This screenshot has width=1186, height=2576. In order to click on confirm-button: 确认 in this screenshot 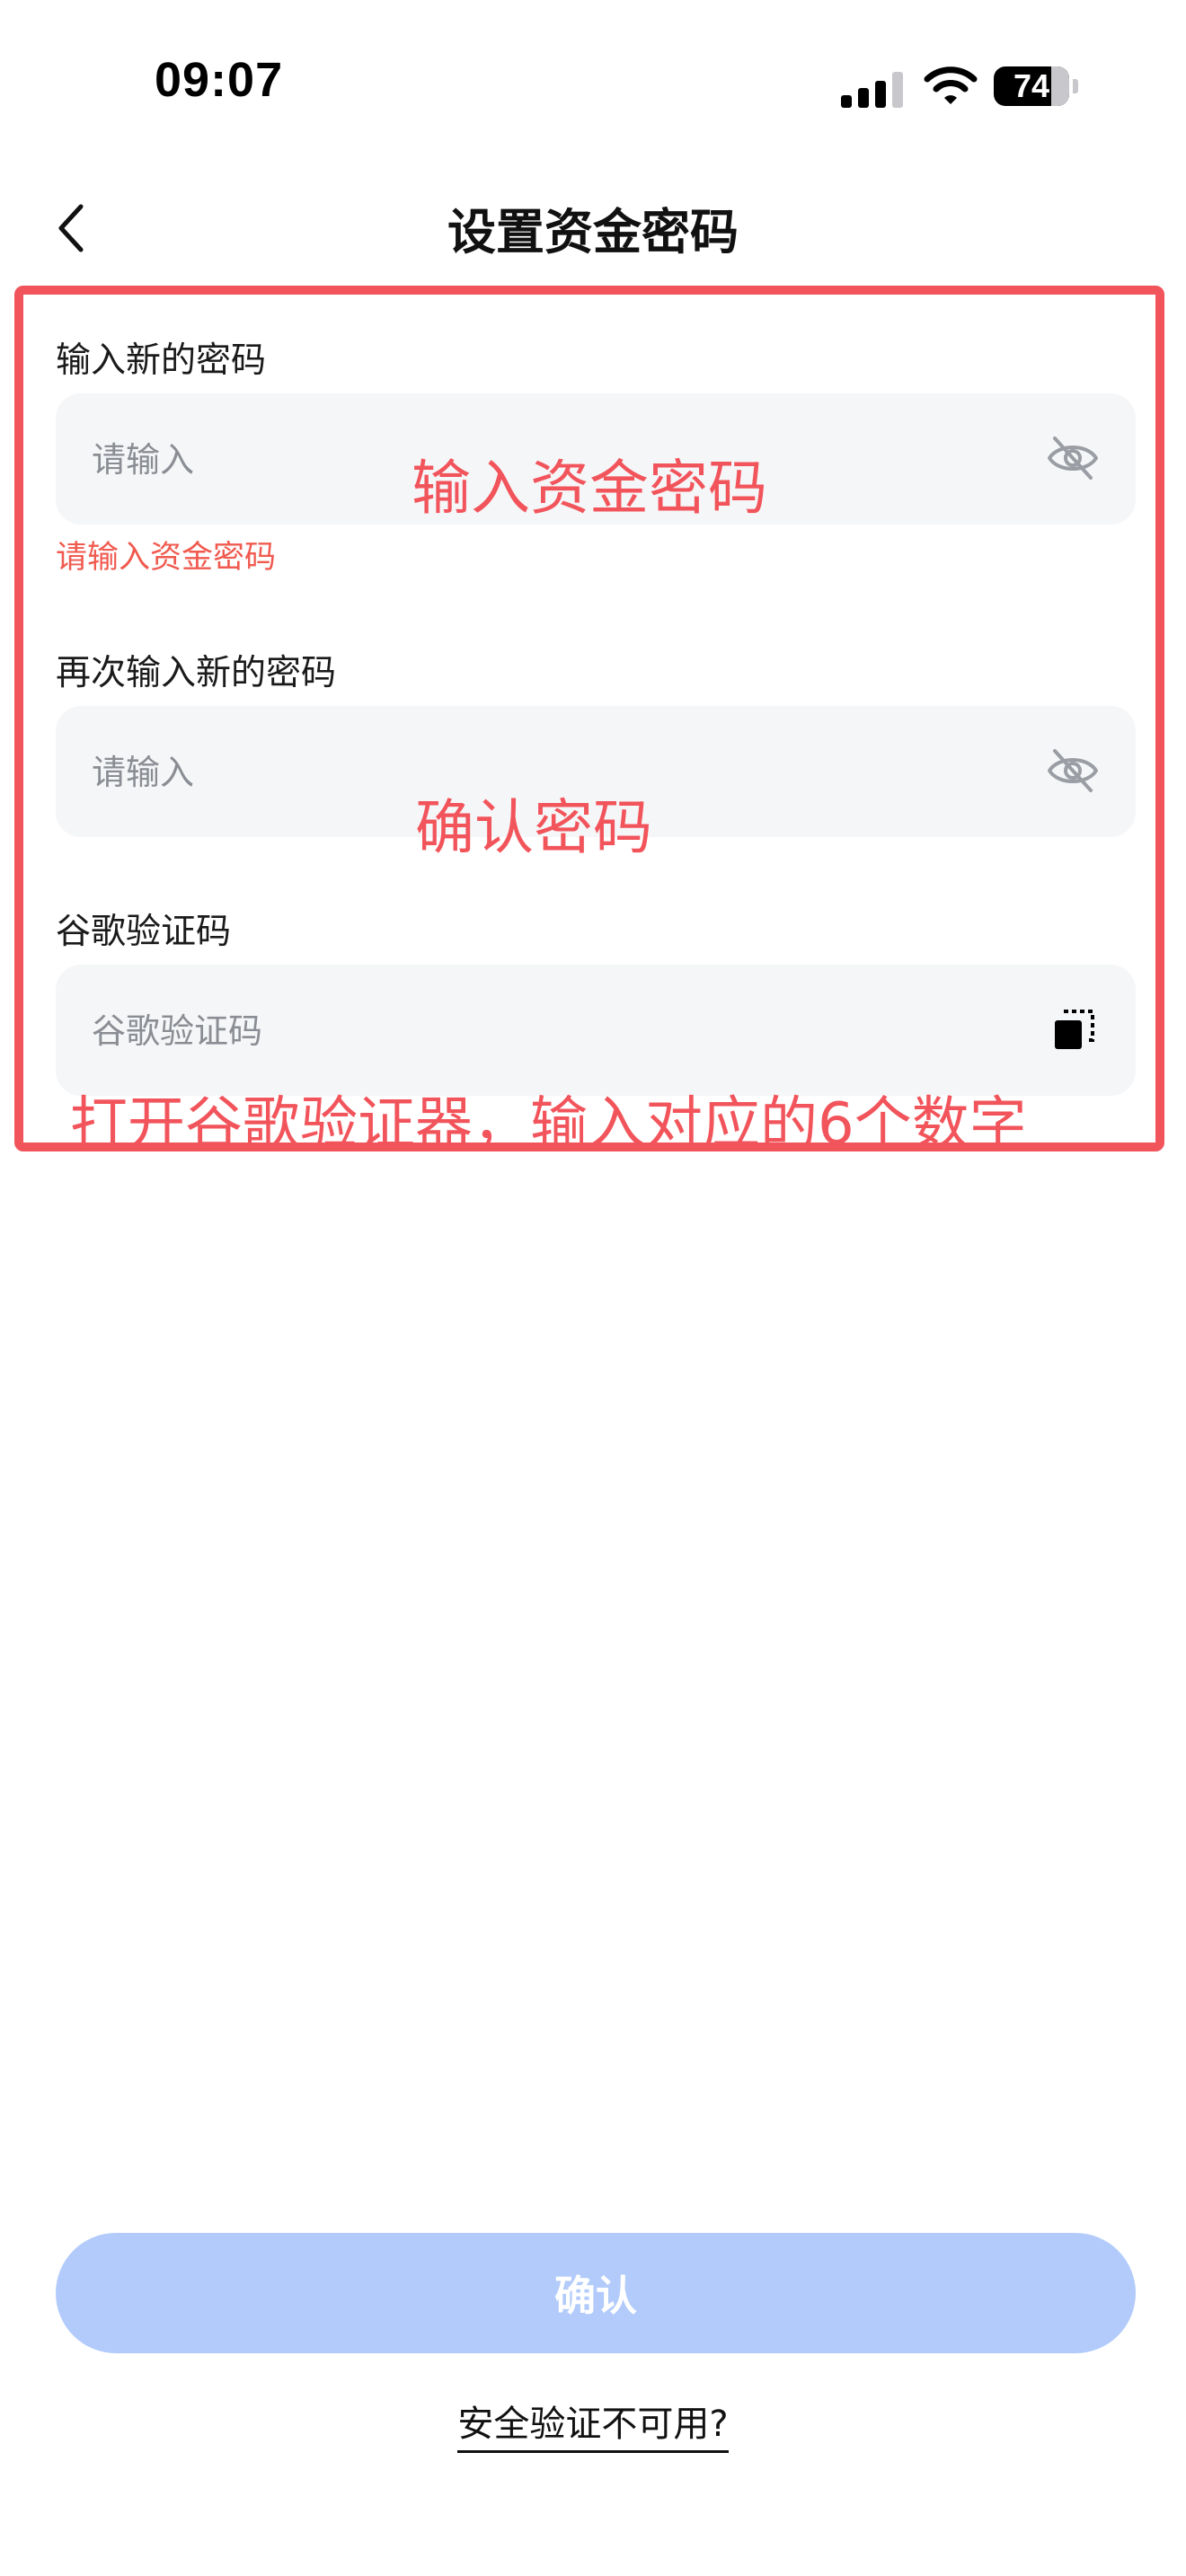, I will do `click(596, 2293)`.